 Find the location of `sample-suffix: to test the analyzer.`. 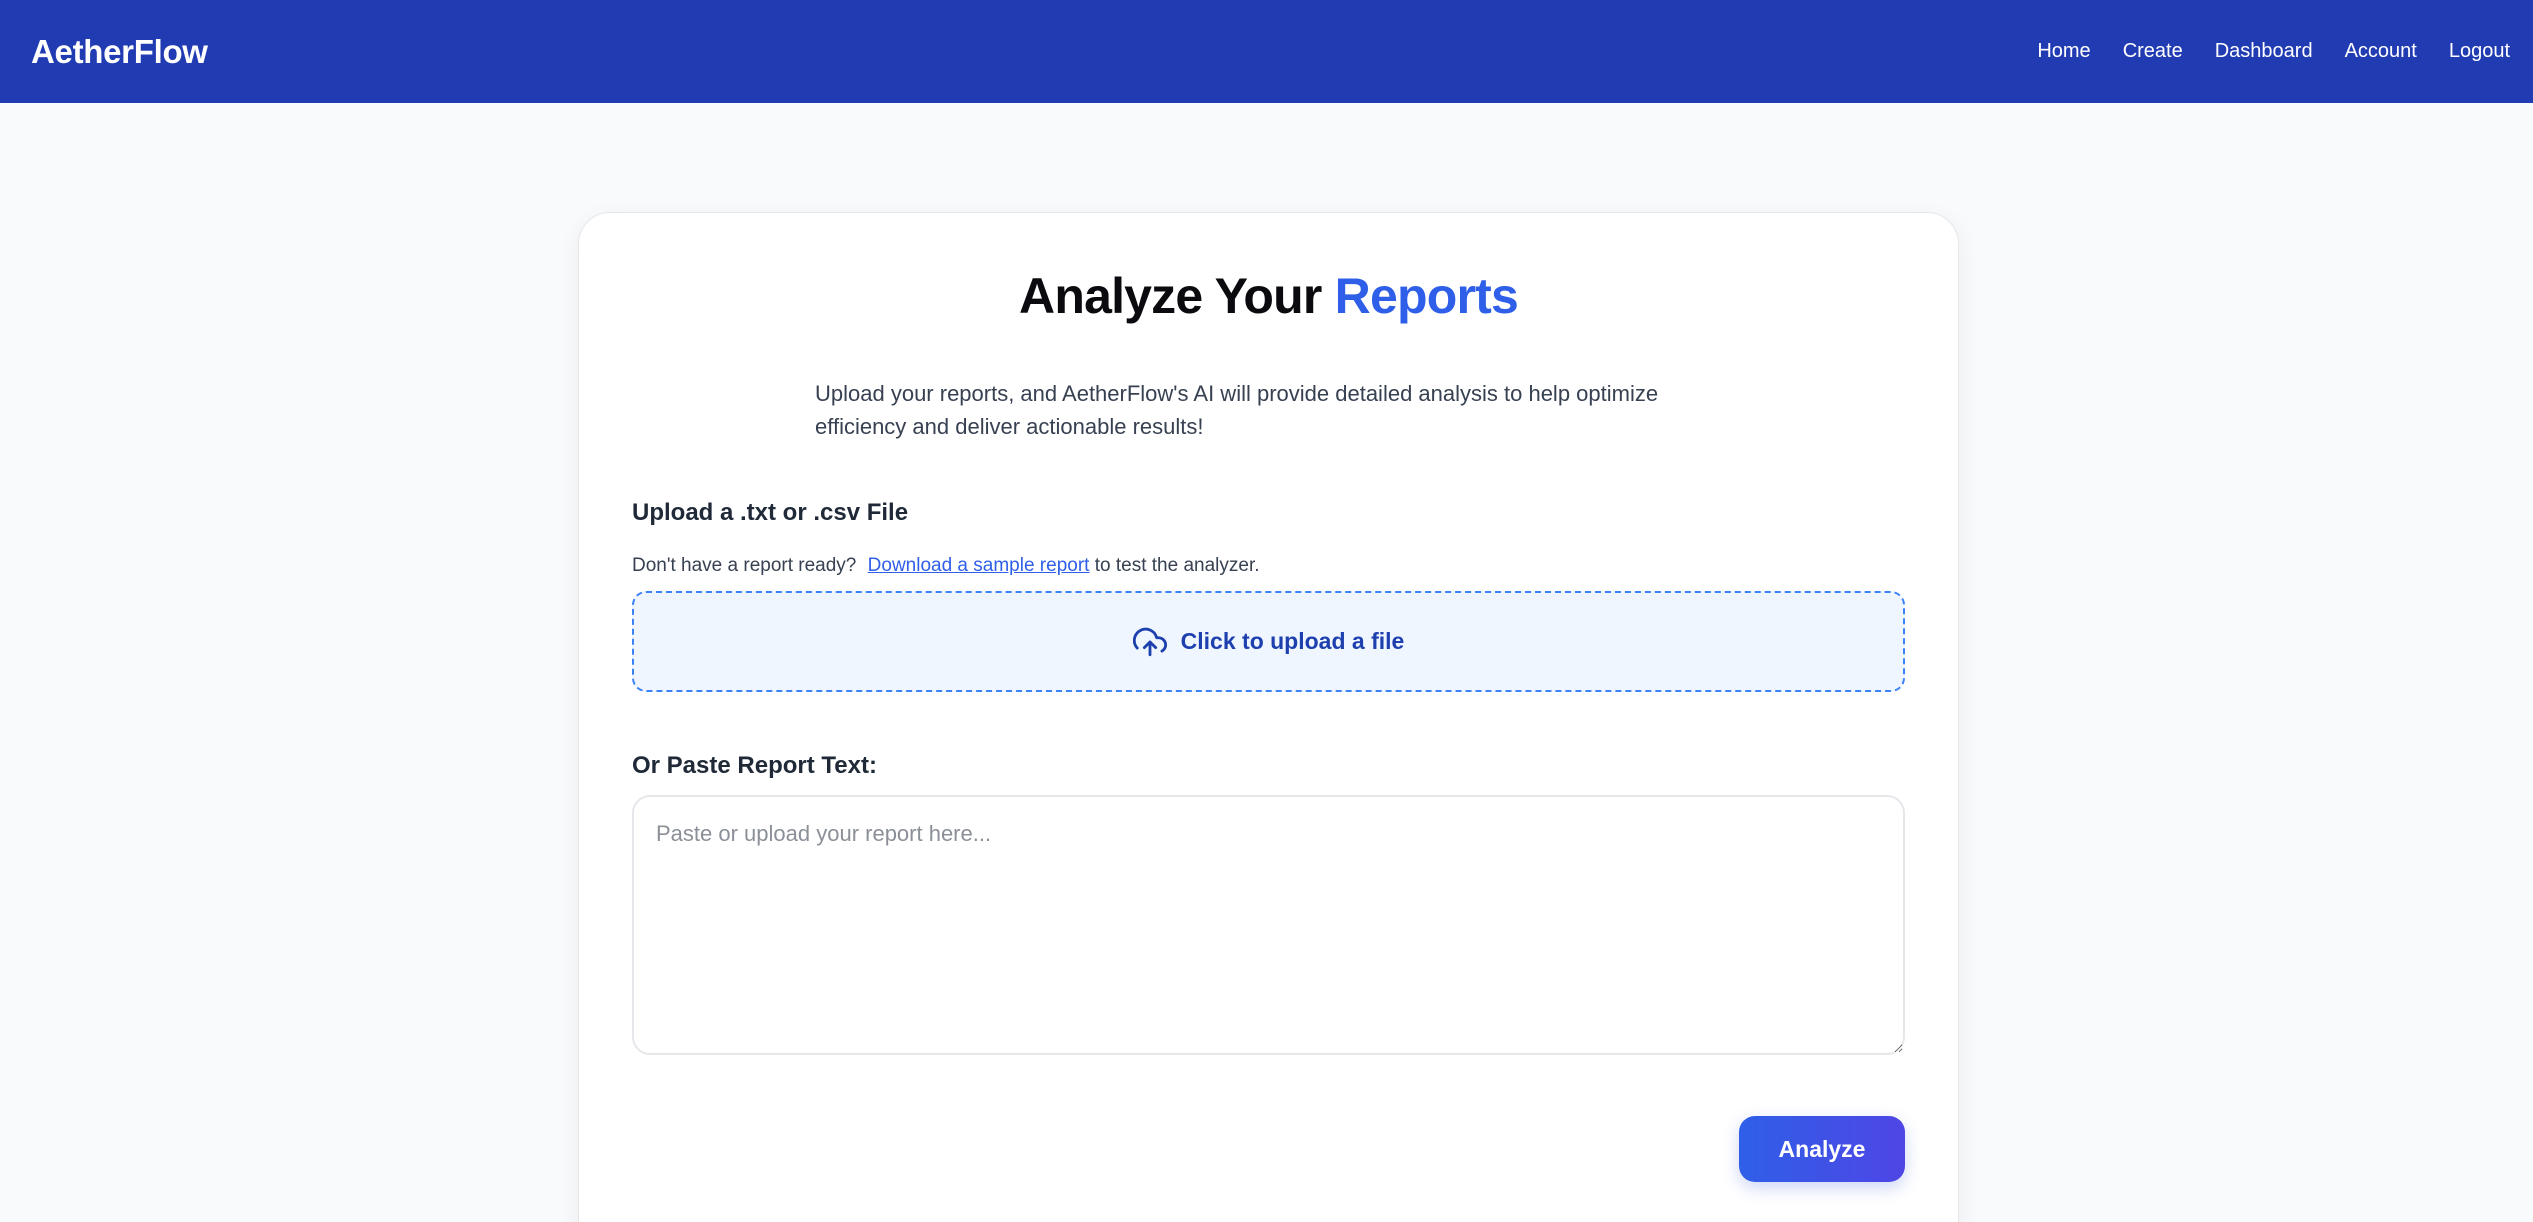

sample-suffix: to test the analyzer. is located at coordinates (1177, 565).